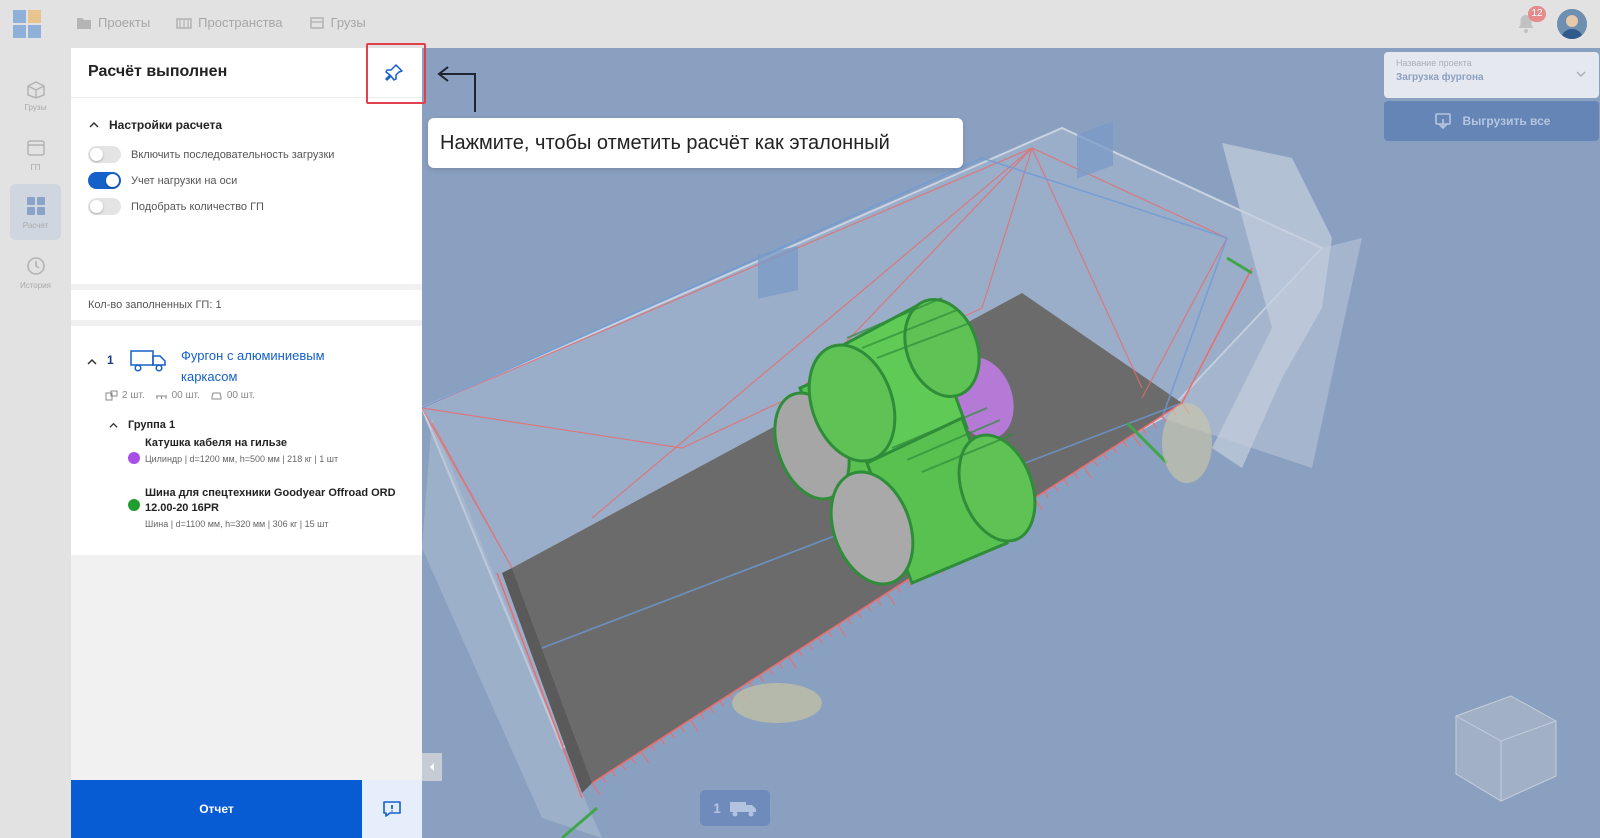 This screenshot has width=1600, height=838. What do you see at coordinates (1506, 746) in the screenshot?
I see `view-cube-icon` at bounding box center [1506, 746].